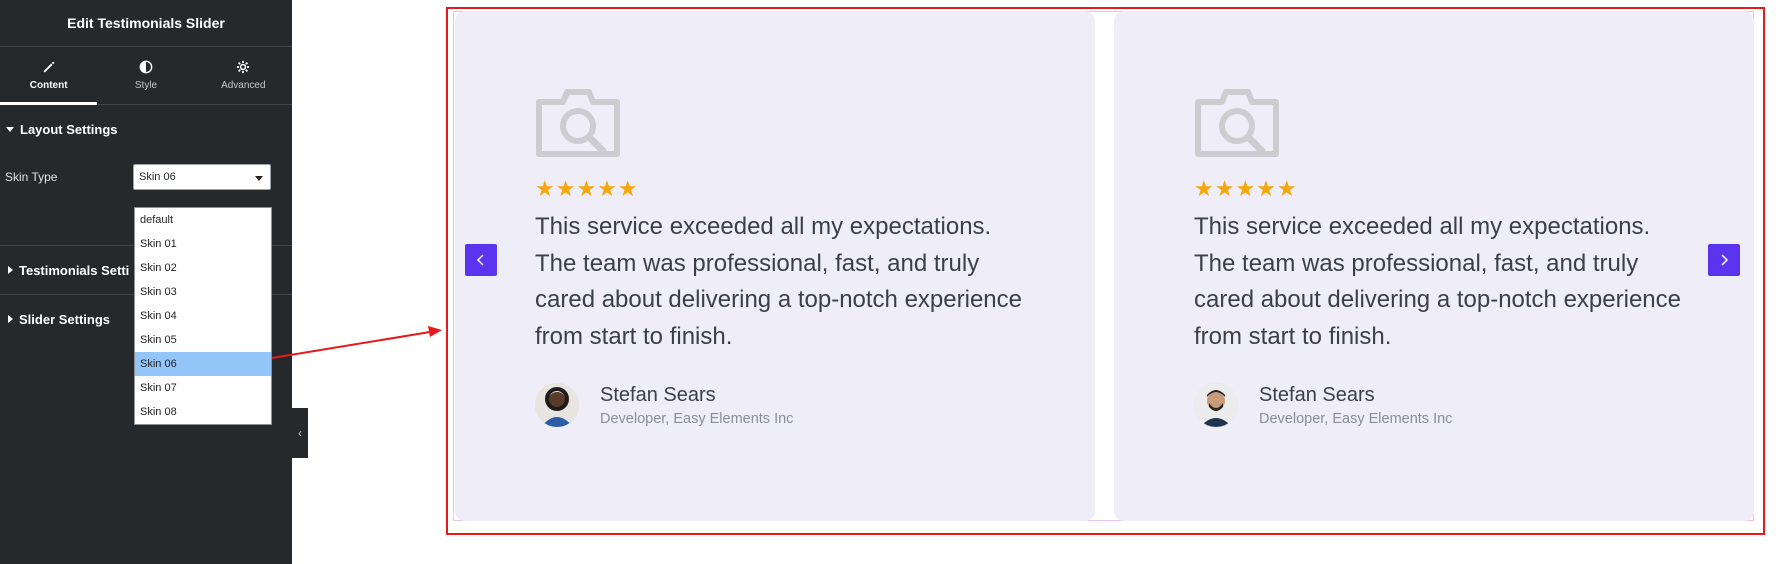 This screenshot has height=564, width=1780. Describe the element at coordinates (259, 178) in the screenshot. I see `chevron-down-icon` at that location.